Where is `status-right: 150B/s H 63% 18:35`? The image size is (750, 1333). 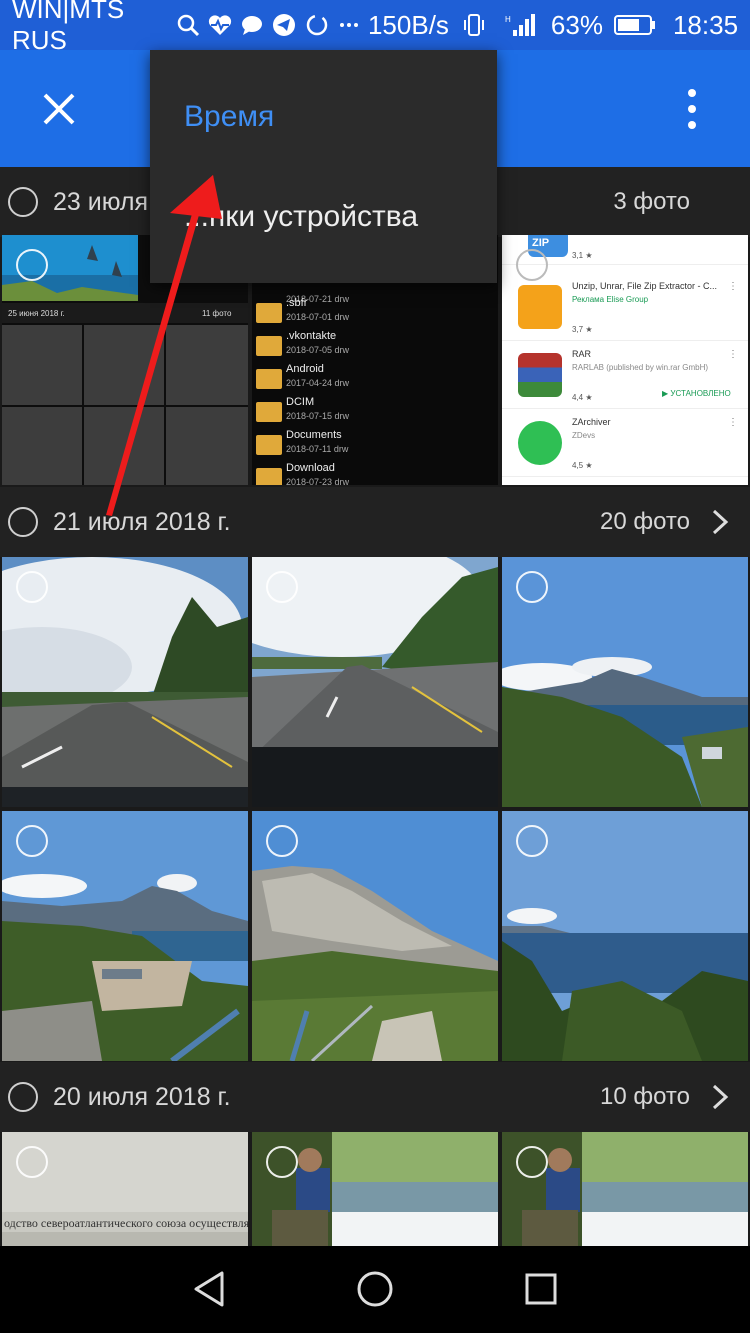
status-right: 150B/s H 63% 18:35 is located at coordinates (553, 25).